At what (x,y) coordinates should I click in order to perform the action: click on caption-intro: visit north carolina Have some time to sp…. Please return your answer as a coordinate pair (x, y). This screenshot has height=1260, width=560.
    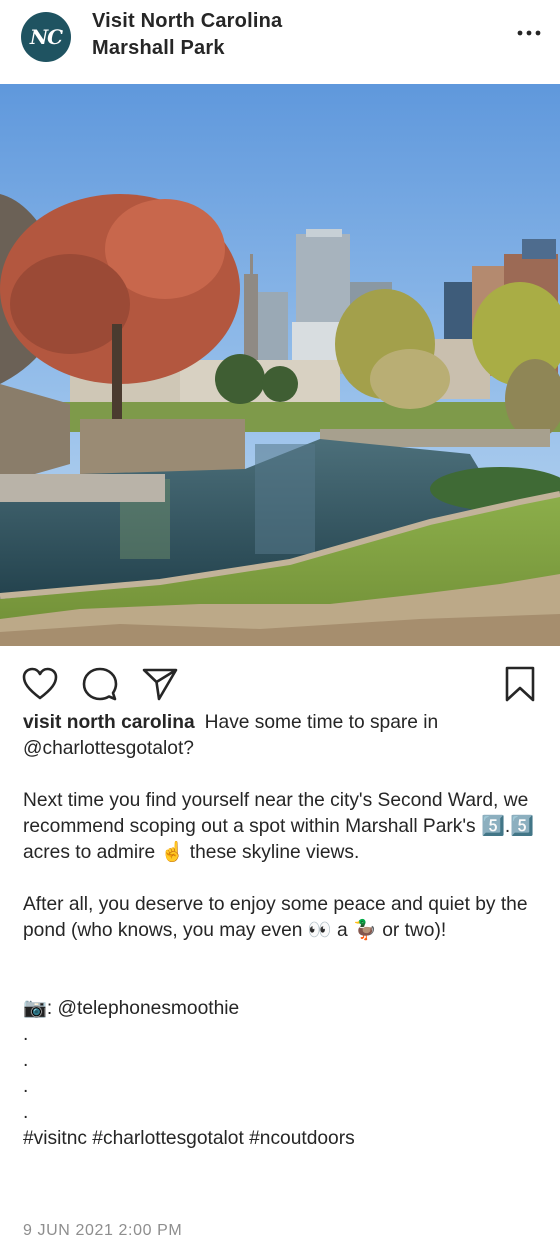
    Looking at the image, I should click on (280, 736).